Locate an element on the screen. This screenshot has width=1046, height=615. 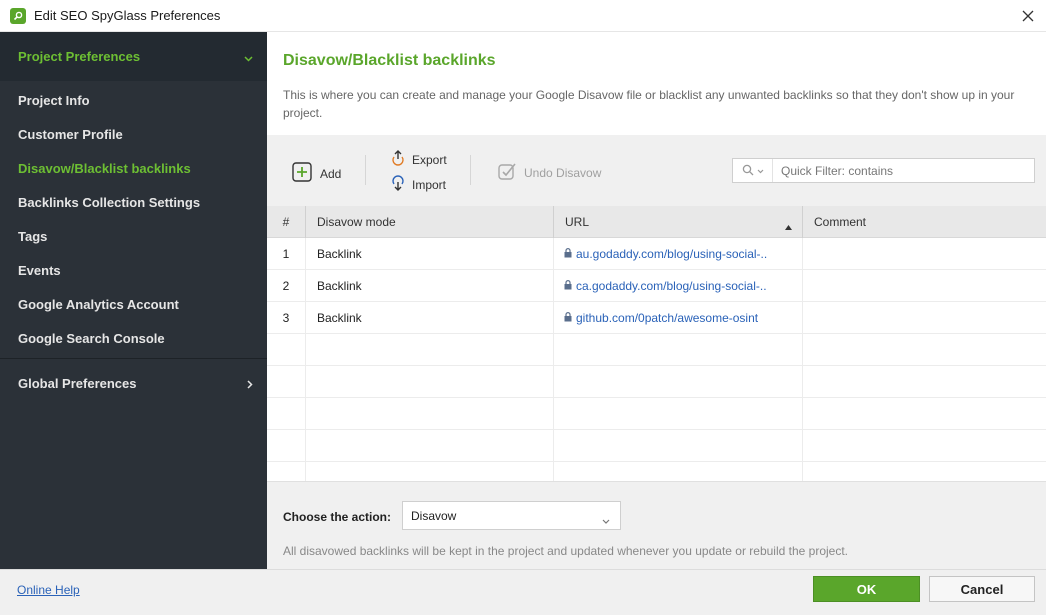
row-url-cell: github.com/0patch/awesome-osint is located at coordinates (678, 318).